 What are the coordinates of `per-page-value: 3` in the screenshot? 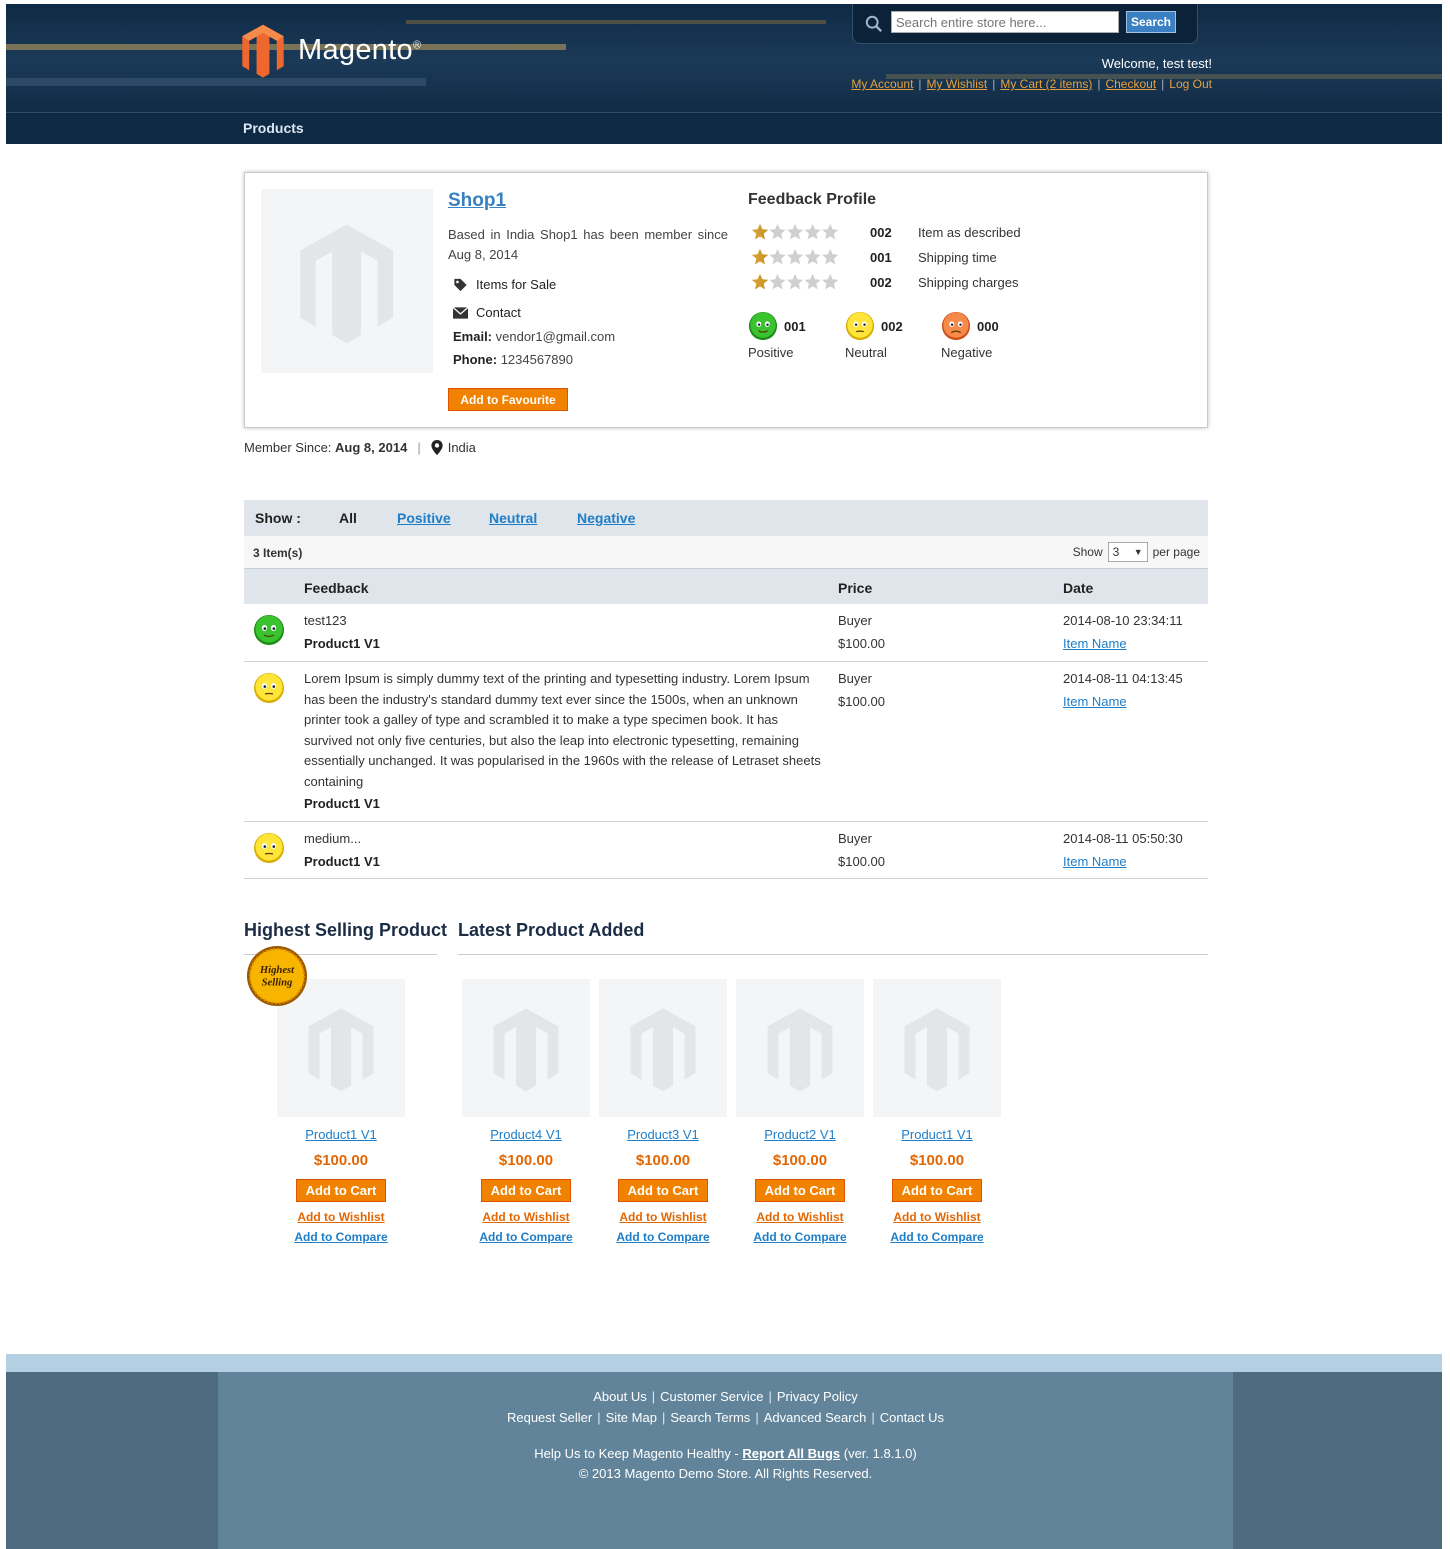 It's located at (1116, 552).